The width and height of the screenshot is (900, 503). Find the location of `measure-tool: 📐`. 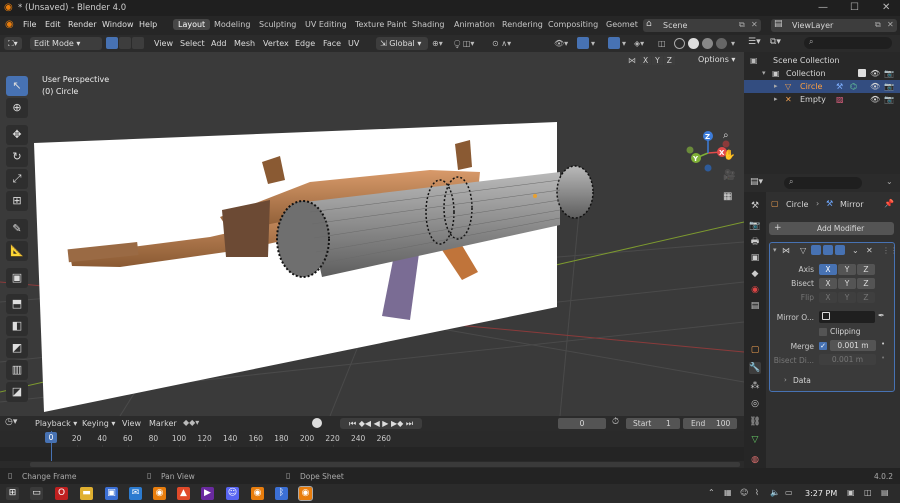

measure-tool: 📐 is located at coordinates (17, 251).